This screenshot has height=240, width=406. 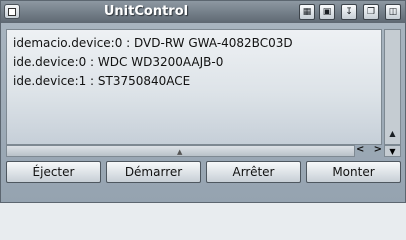 I want to click on list-item: ide.device:0 : WDC WD3200AAJB-0, so click(x=118, y=62).